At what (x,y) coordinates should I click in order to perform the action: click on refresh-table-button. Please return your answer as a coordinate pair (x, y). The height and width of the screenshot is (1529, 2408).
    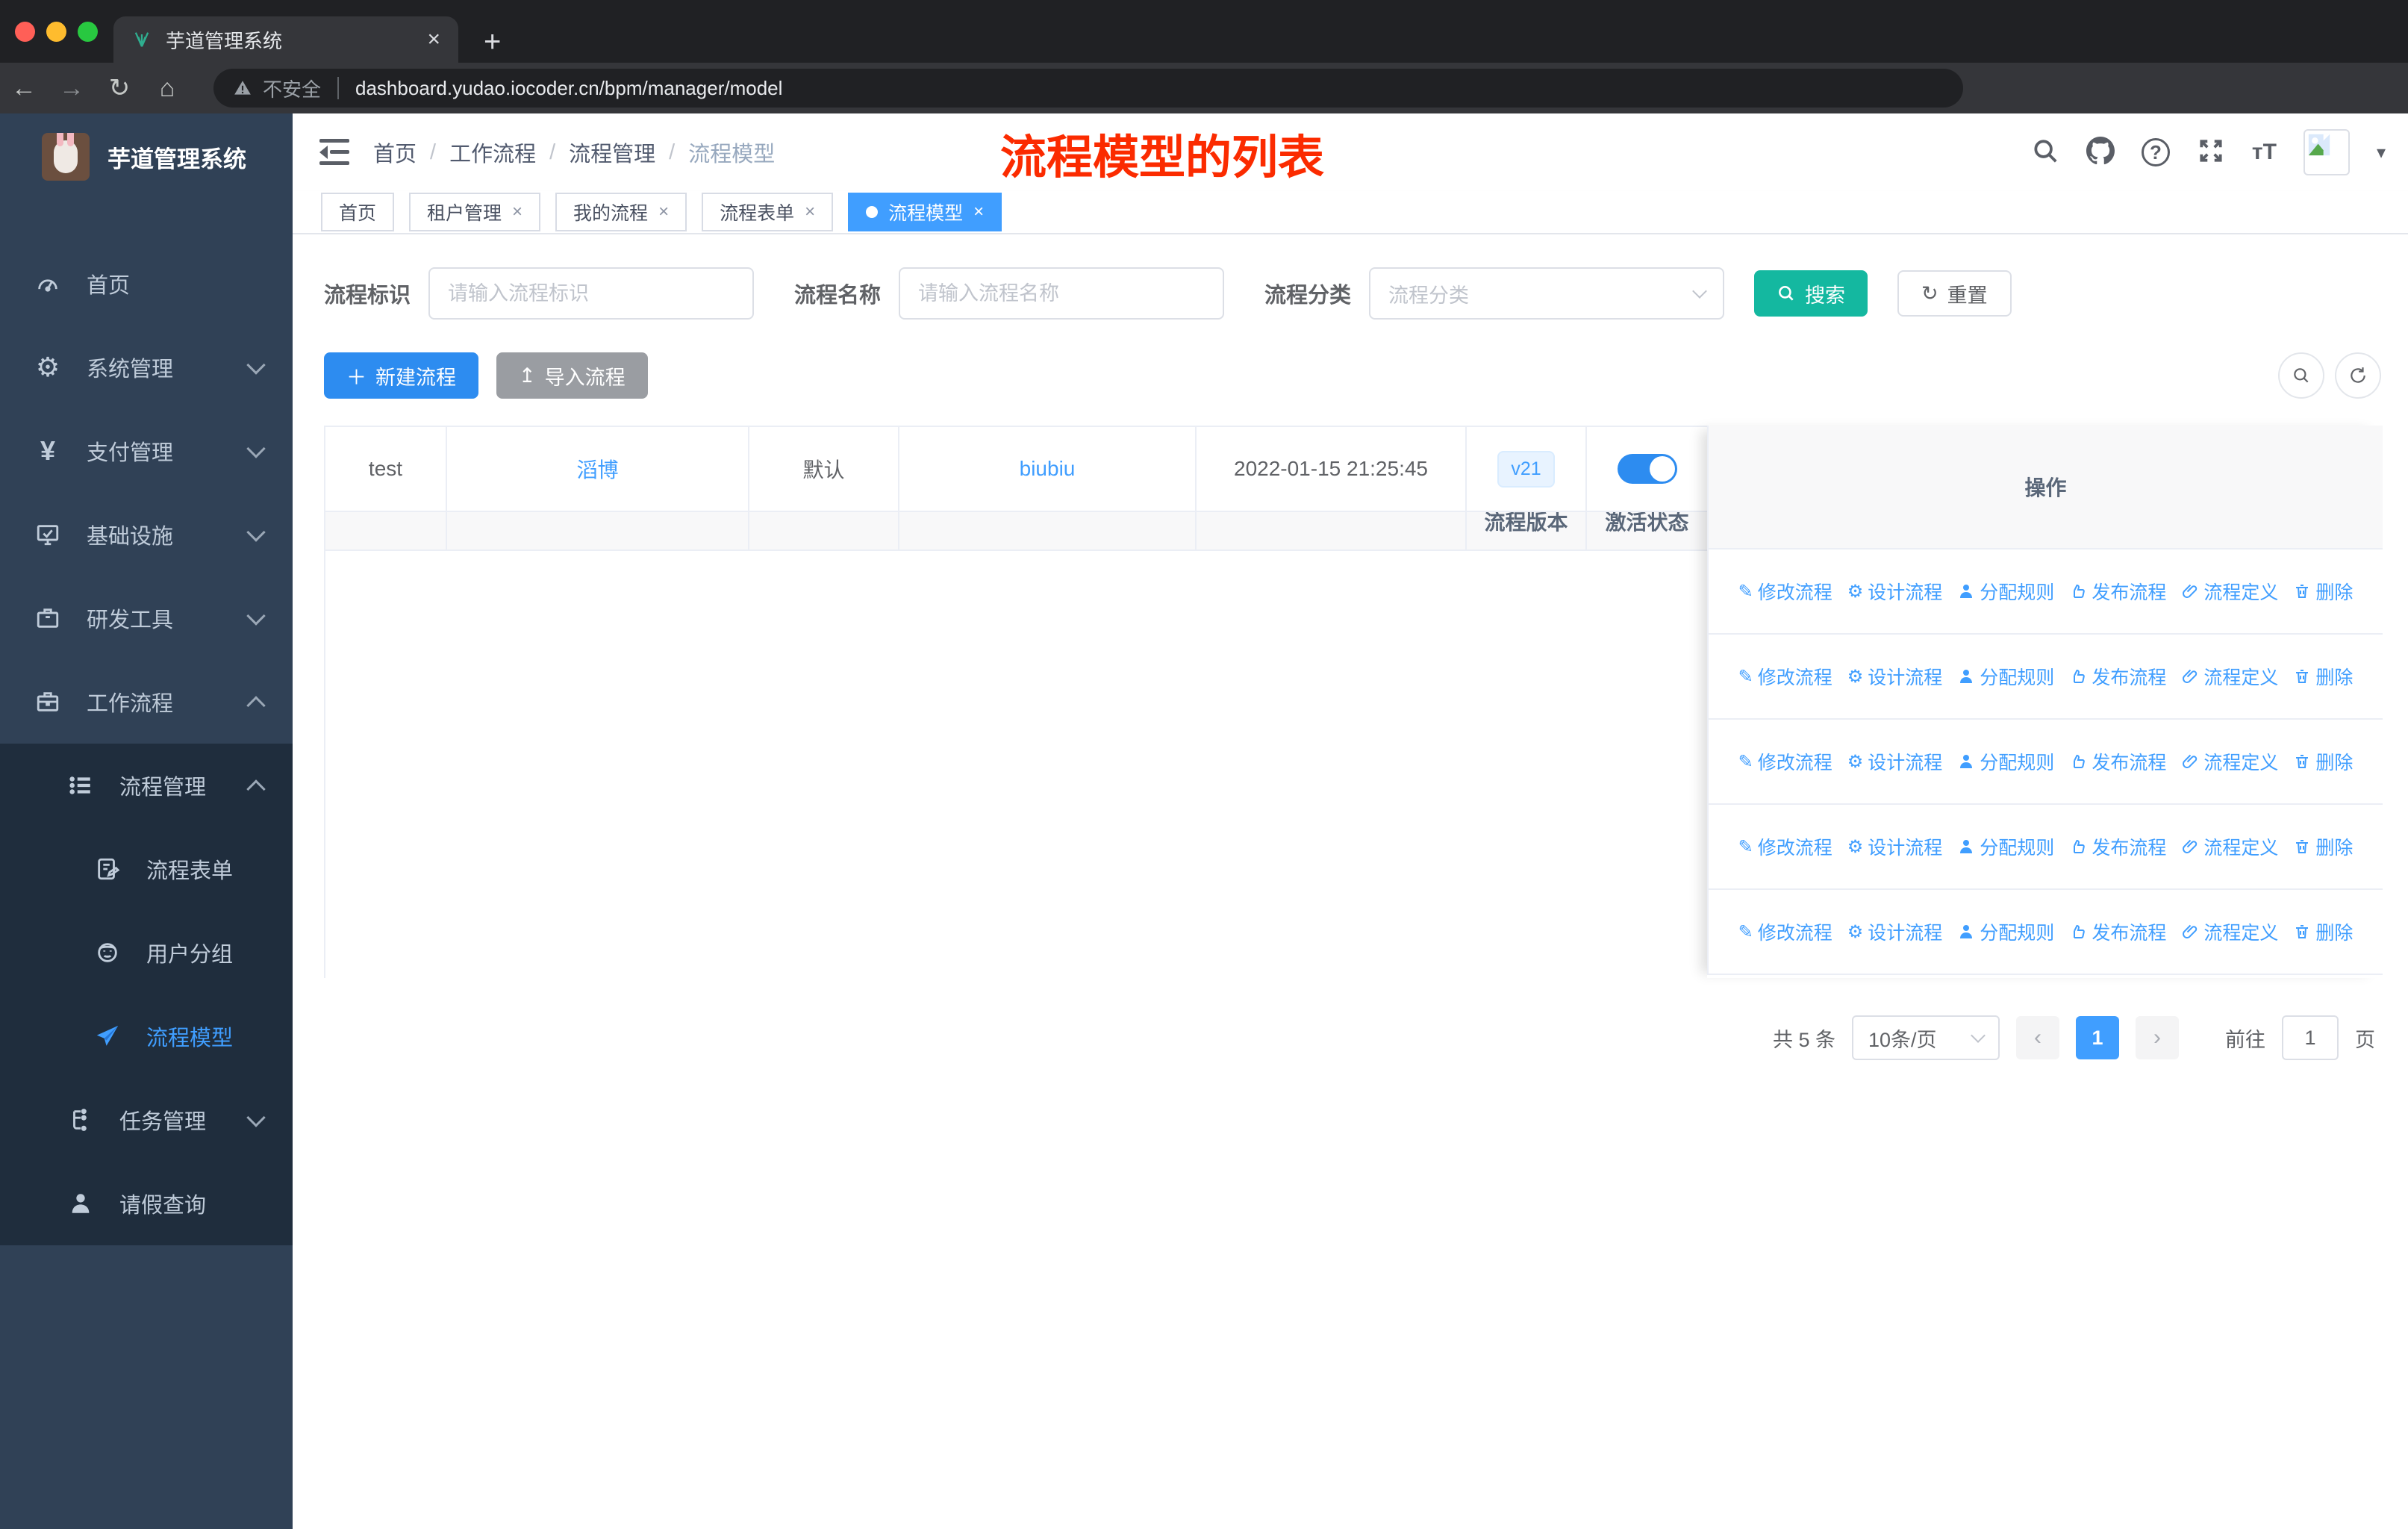
    Looking at the image, I should click on (2358, 375).